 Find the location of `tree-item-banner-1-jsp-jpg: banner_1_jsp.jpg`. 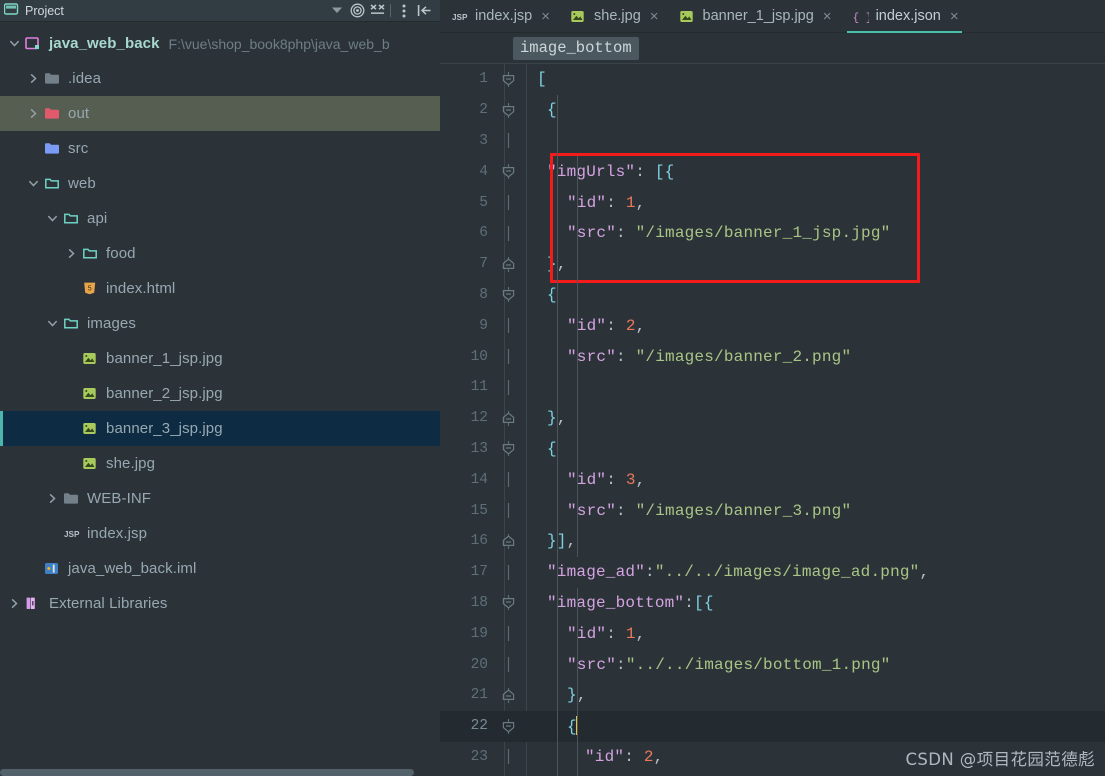

tree-item-banner-1-jsp-jpg: banner_1_jsp.jpg is located at coordinates (220, 358).